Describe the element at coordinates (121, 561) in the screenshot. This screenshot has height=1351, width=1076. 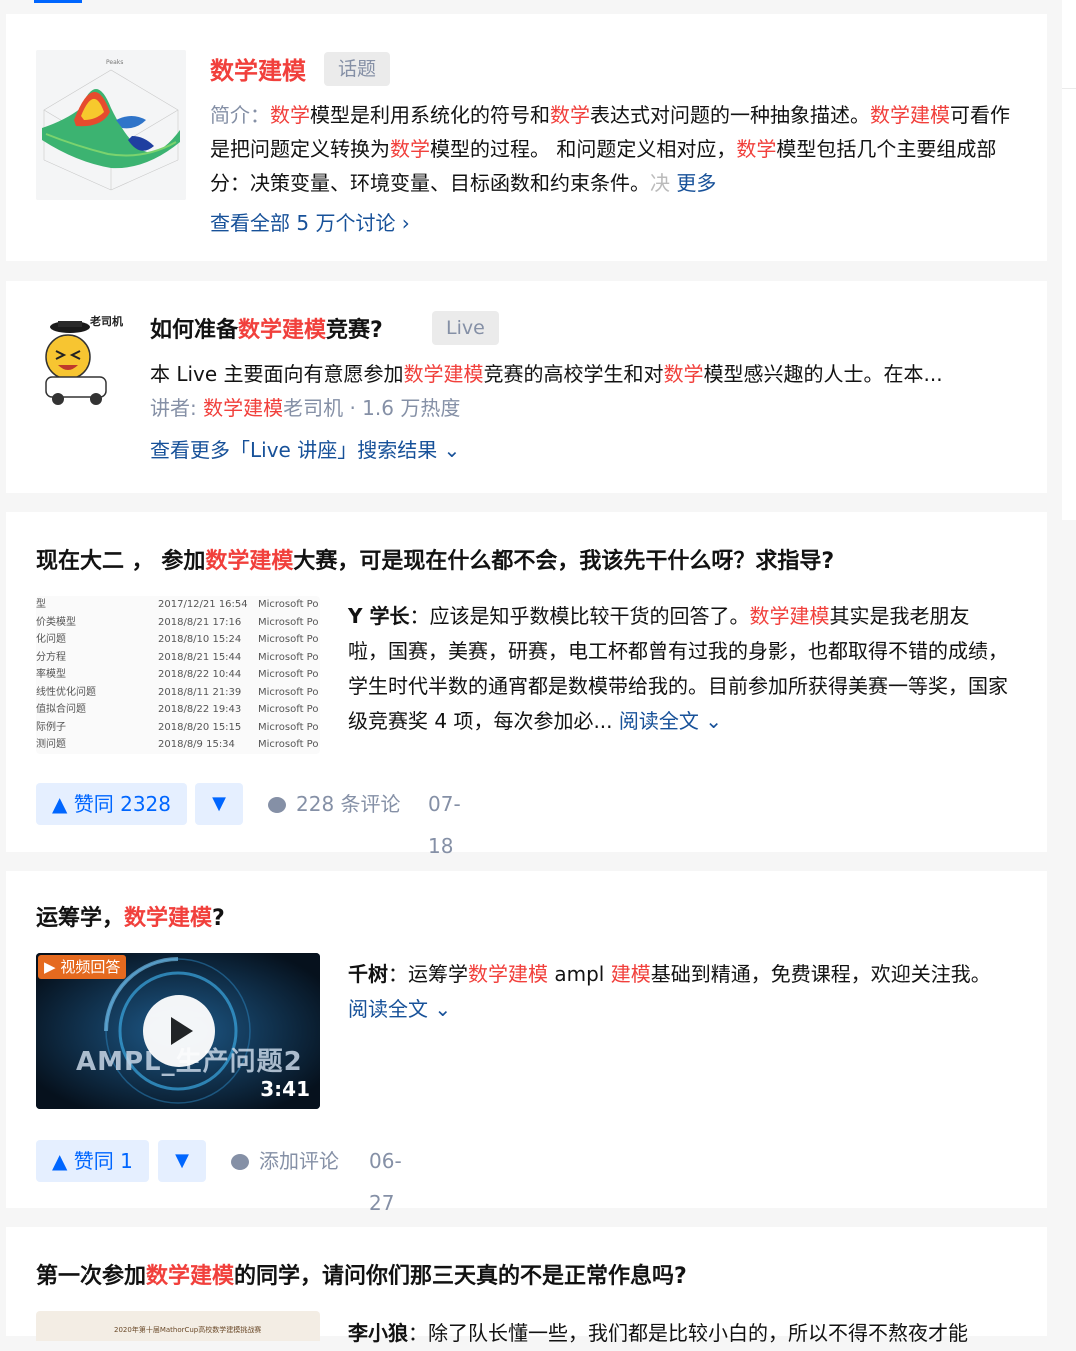
I see `text-segment: 现在大二 ， 参加` at that location.